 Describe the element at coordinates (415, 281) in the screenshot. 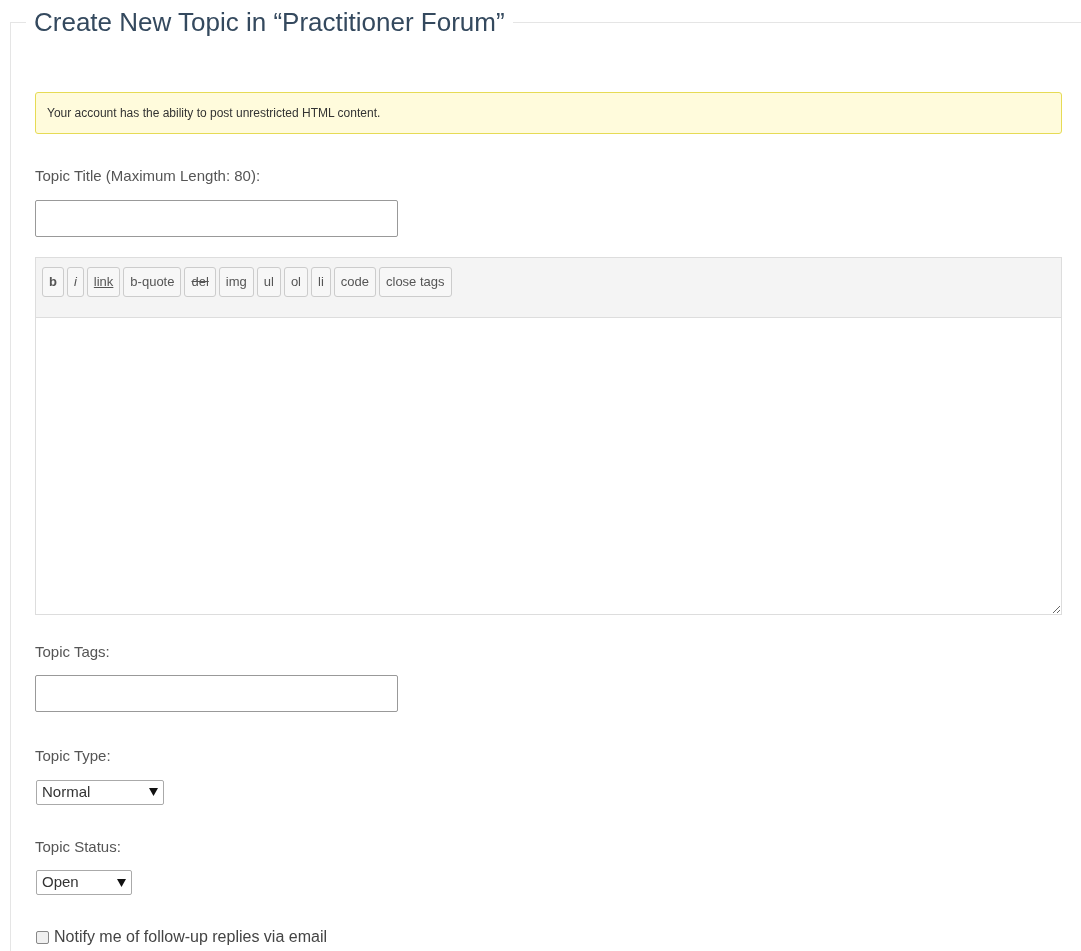

I see `format-button: close tags` at that location.